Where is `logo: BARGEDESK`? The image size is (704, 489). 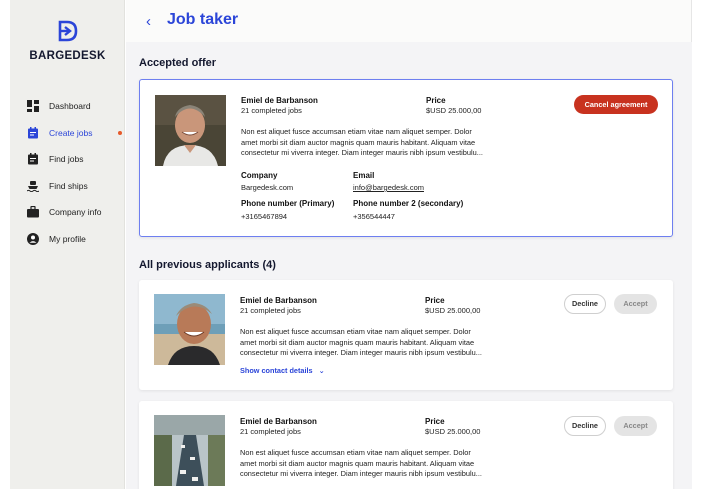 logo: BARGEDESK is located at coordinates (67, 41).